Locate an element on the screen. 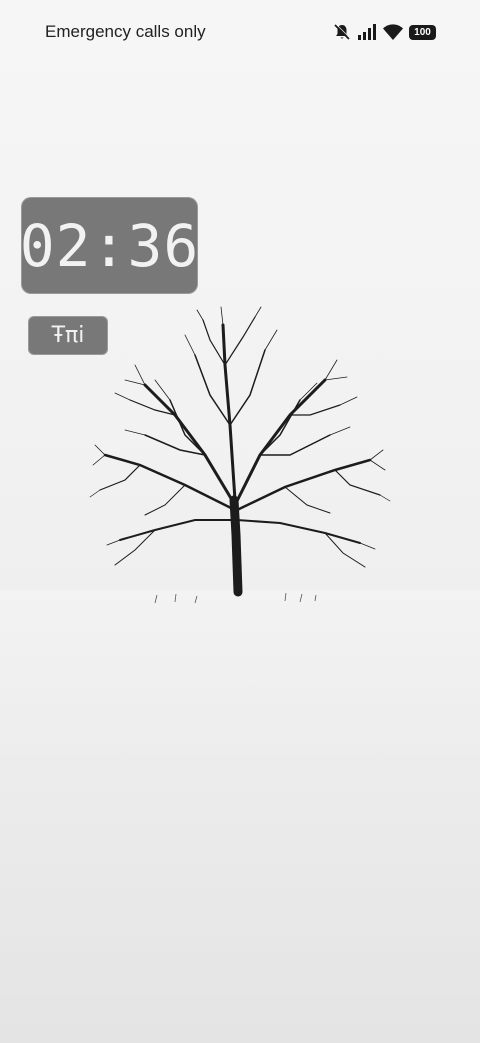  day-label: Ŧπi is located at coordinates (68, 335).